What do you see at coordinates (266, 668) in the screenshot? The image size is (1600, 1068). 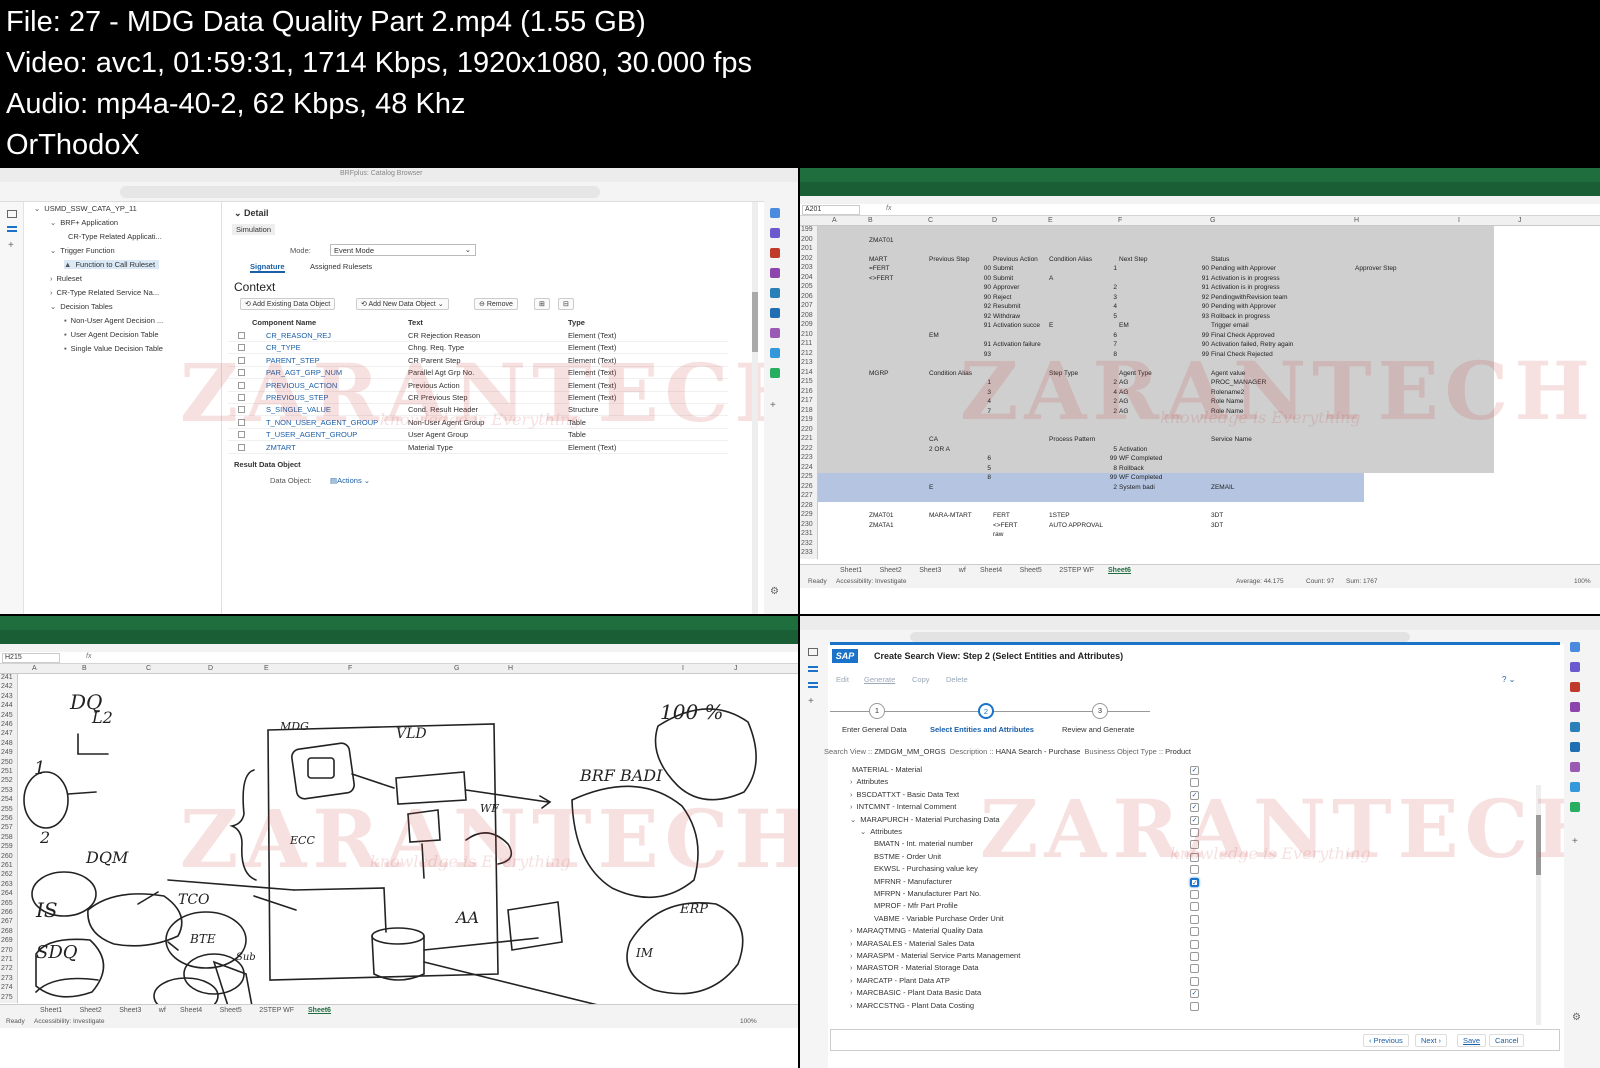 I see `column-header: E` at bounding box center [266, 668].